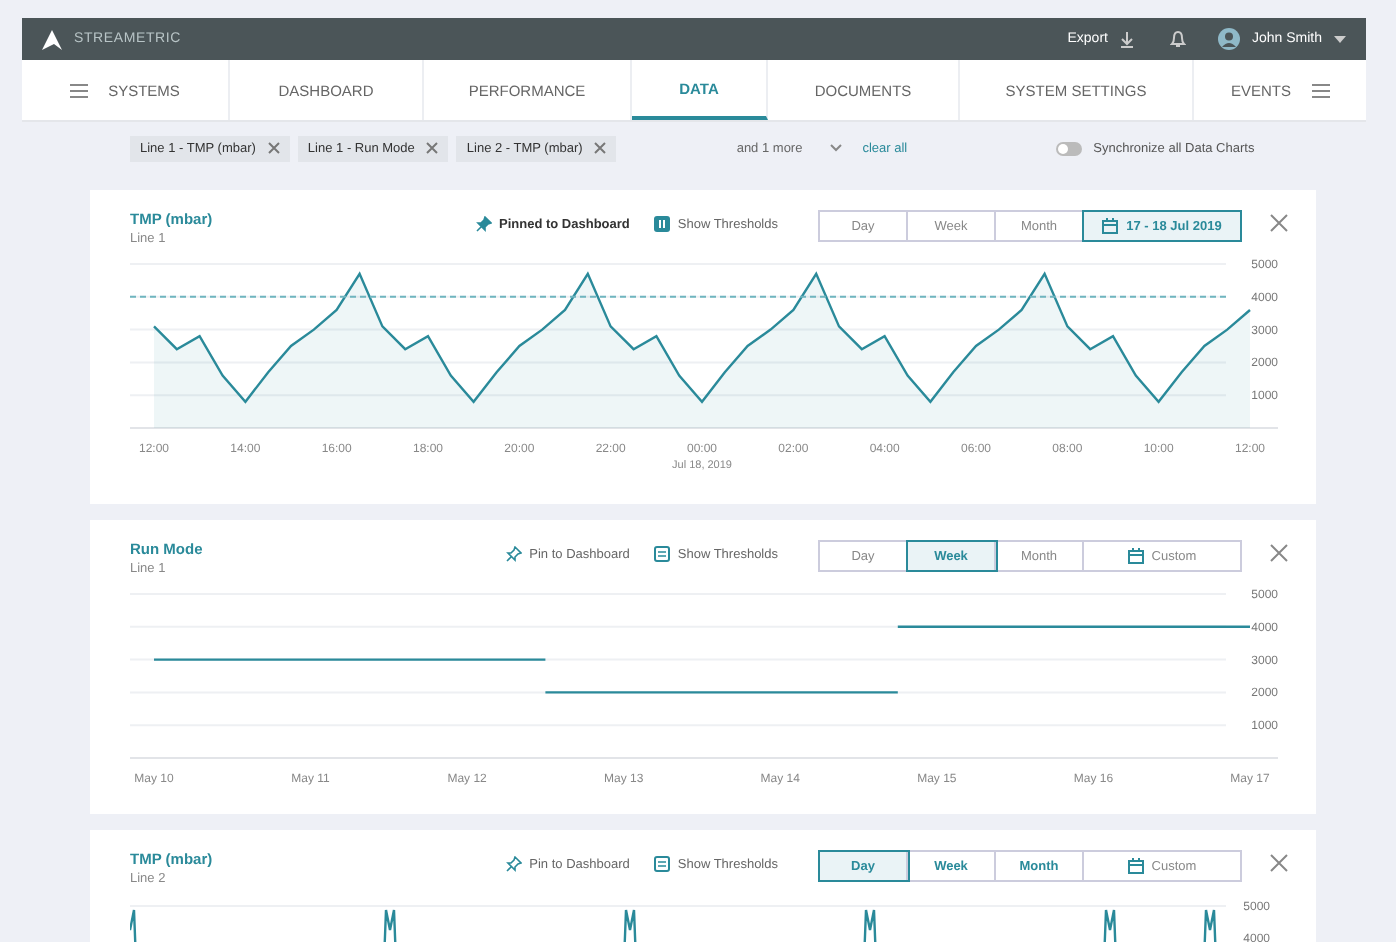 The width and height of the screenshot is (1396, 942). What do you see at coordinates (1177, 39) in the screenshot?
I see `bell-icon` at bounding box center [1177, 39].